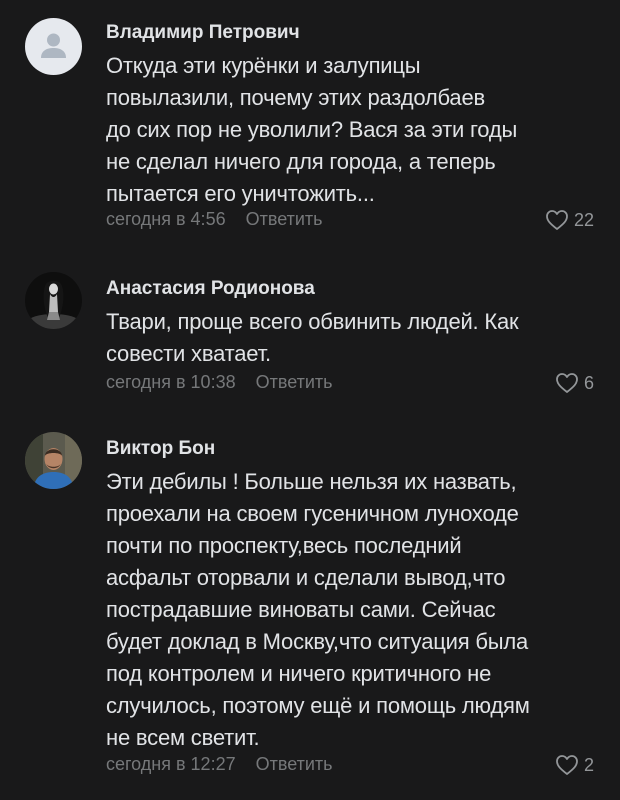 Image resolution: width=620 pixels, height=800 pixels. I want to click on comment-meta: сегодня в 10:38 Ответить, so click(219, 382).